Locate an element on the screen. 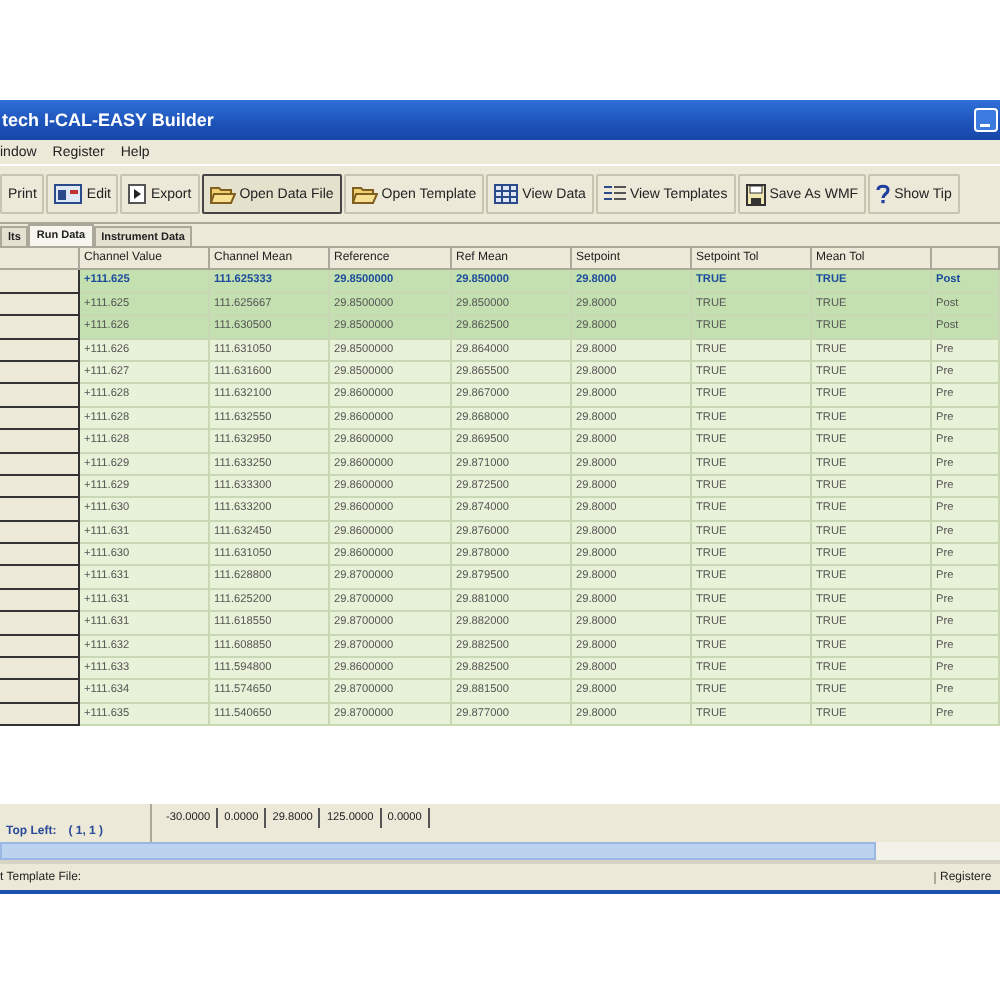 The height and width of the screenshot is (1000, 1000). edit-icon is located at coordinates (68, 194).